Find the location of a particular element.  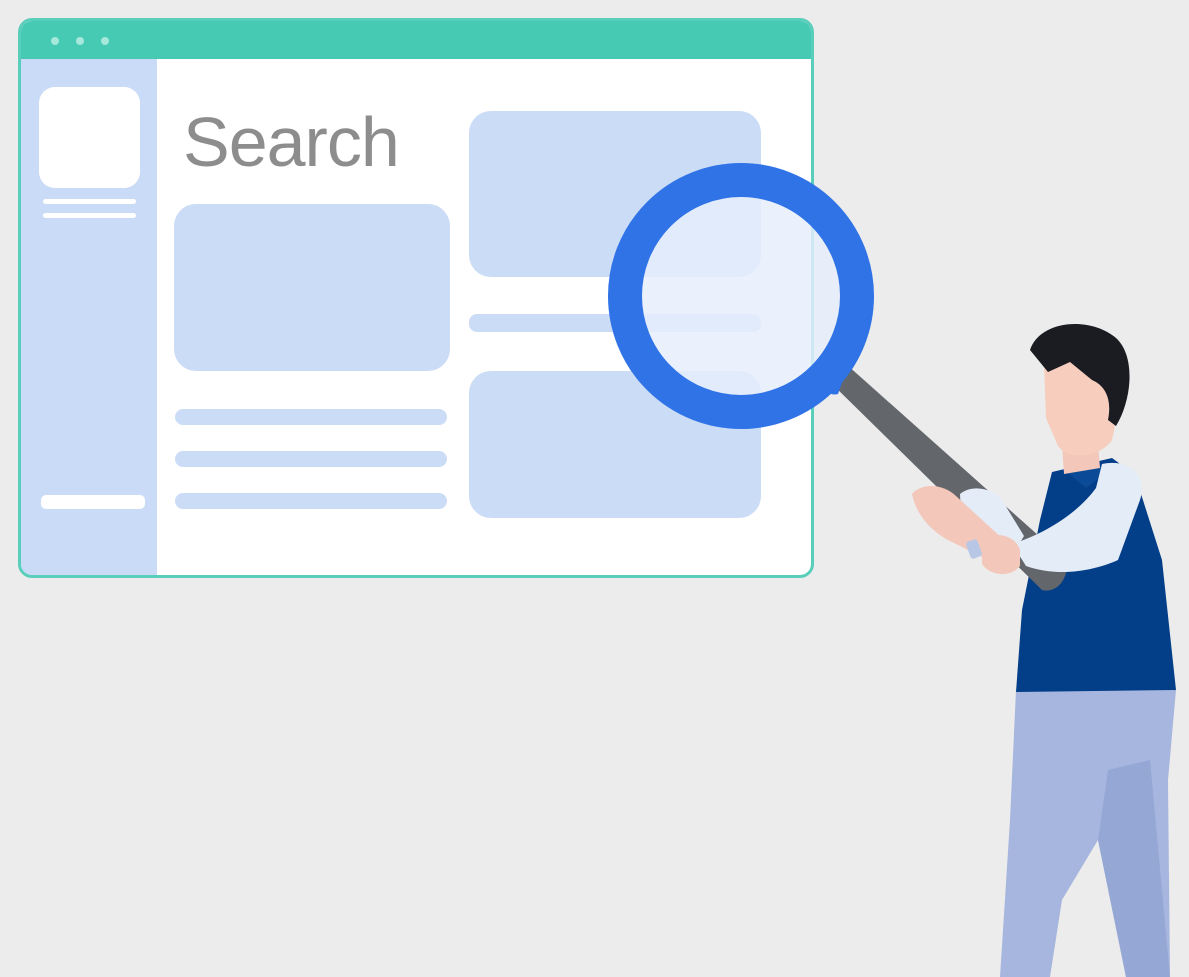

magnifying-glass-icon is located at coordinates (741, 296).